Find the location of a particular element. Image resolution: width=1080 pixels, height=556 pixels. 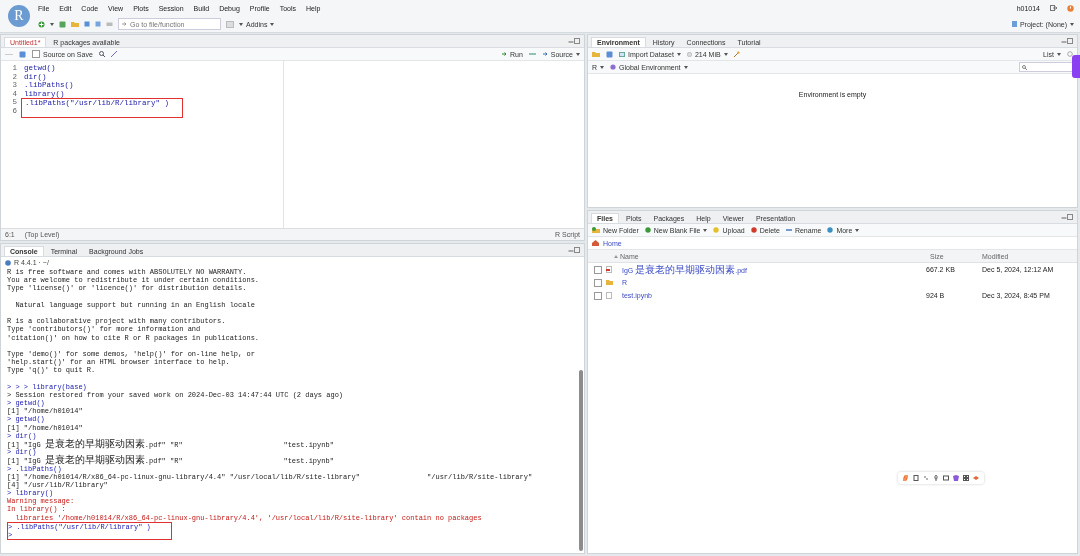

table-icon is located at coordinates (622, 54).